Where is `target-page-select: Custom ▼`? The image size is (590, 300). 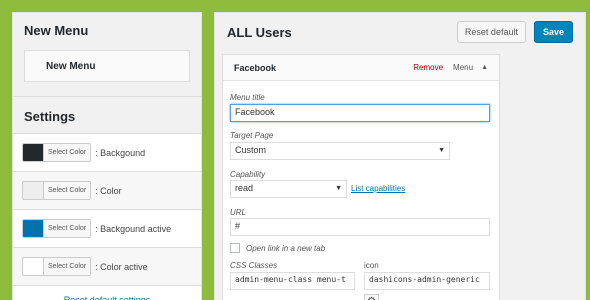 target-page-select: Custom ▼ is located at coordinates (340, 151).